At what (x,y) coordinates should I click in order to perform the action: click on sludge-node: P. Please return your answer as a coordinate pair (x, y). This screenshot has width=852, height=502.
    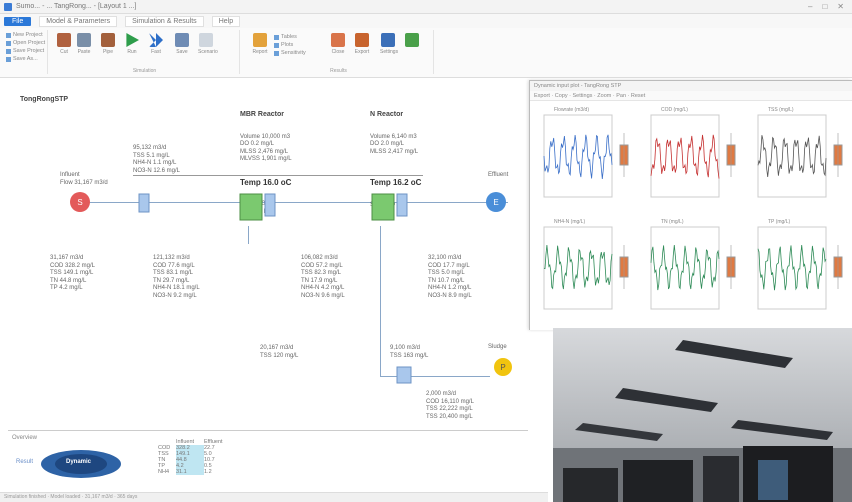
    Looking at the image, I should click on (503, 367).